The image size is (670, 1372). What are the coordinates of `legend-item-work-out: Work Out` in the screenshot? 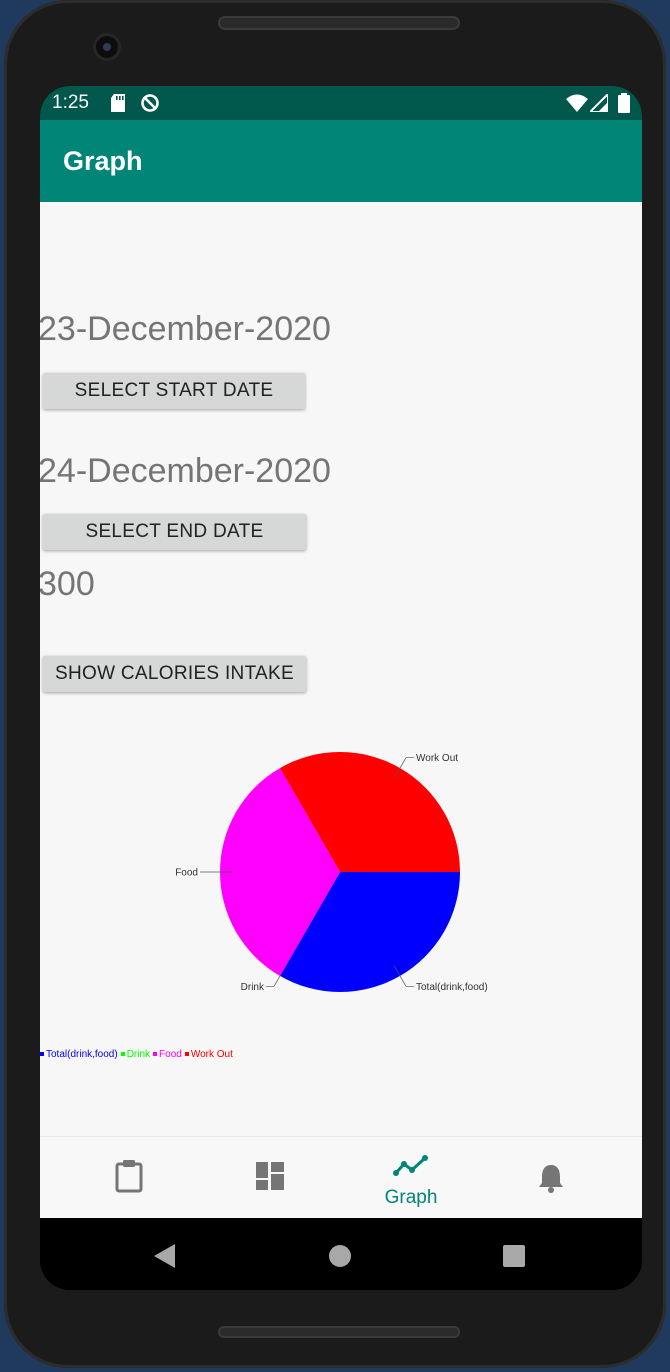 It's located at (208, 1054).